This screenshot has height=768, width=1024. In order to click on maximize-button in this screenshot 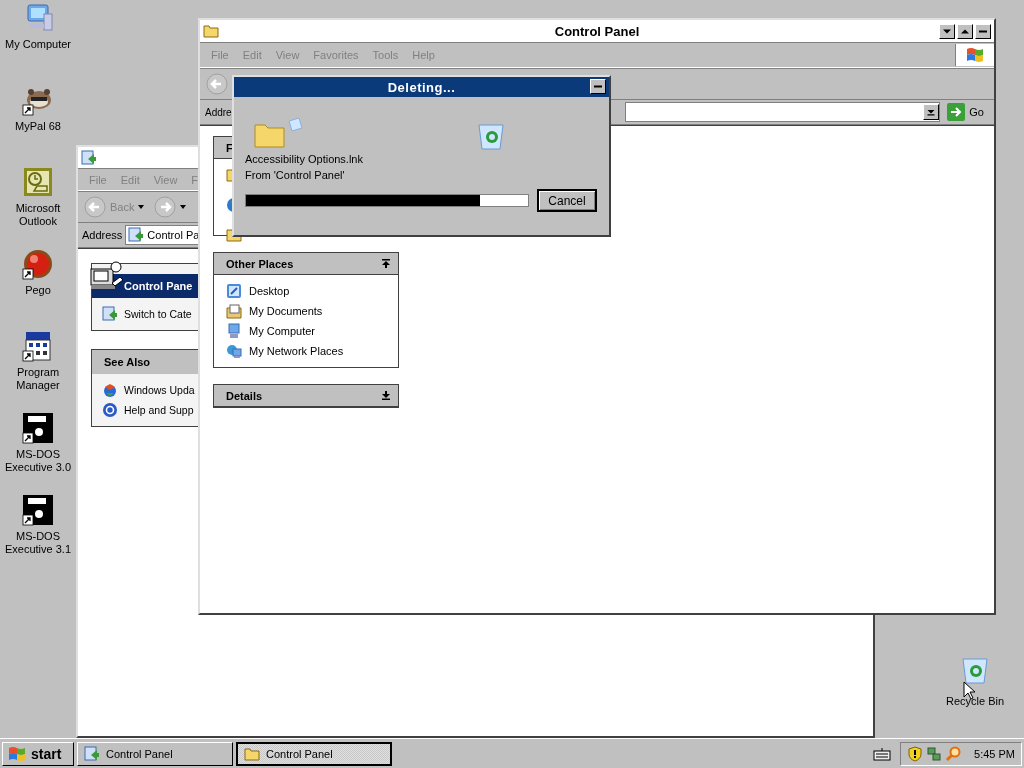, I will do `click(965, 31)`.